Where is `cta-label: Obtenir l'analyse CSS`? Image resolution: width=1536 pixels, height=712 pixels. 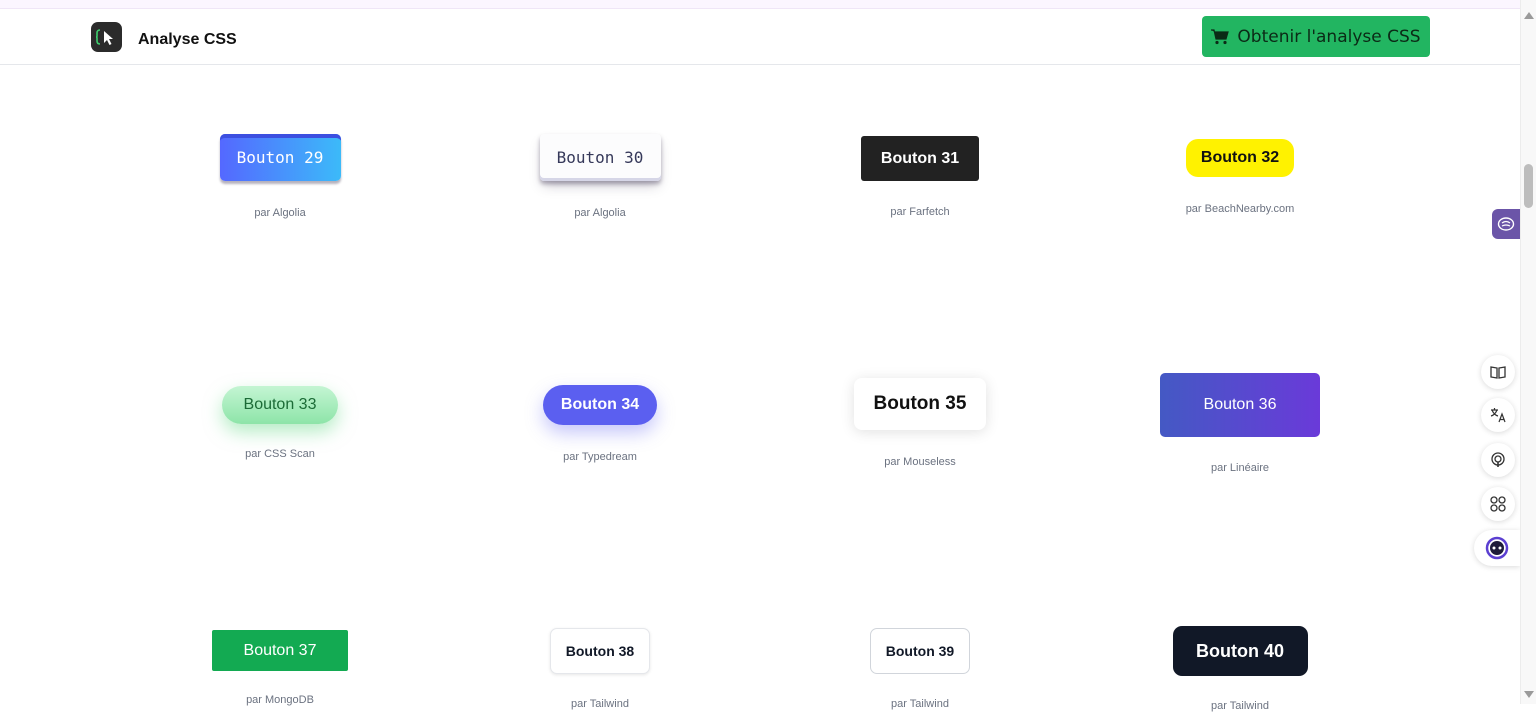
cta-label: Obtenir l'analyse CSS is located at coordinates (1329, 36).